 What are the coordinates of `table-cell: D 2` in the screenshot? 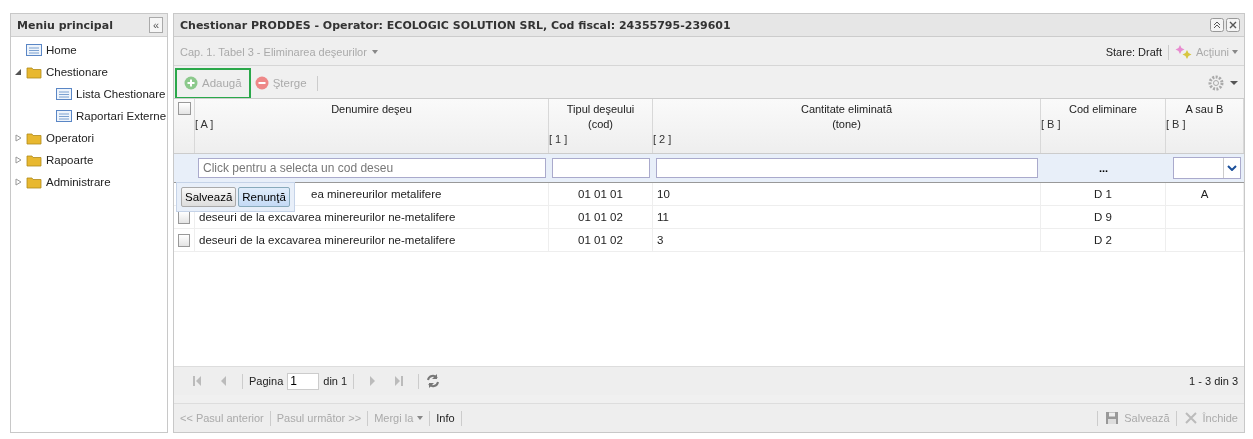 It's located at (1103, 240).